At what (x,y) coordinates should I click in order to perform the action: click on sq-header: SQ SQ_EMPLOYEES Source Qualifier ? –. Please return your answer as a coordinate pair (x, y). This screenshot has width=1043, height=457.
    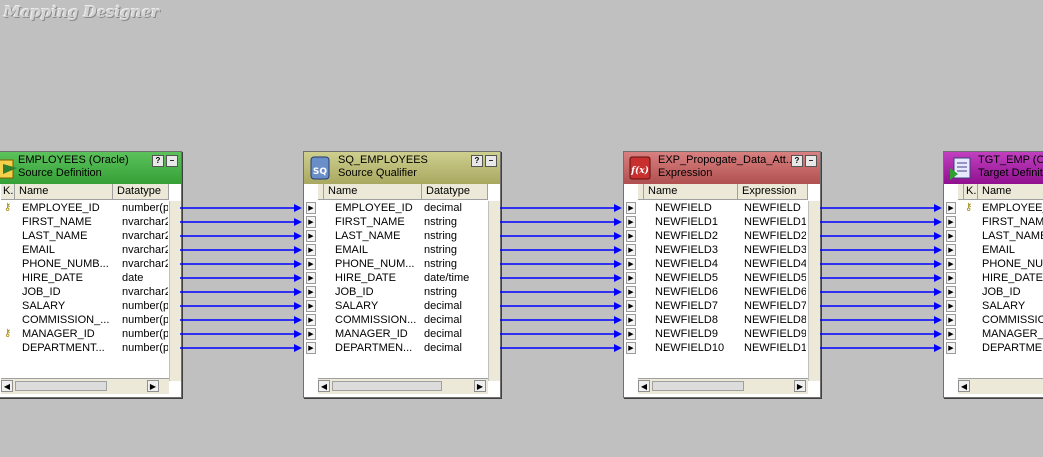
    Looking at the image, I should click on (402, 168).